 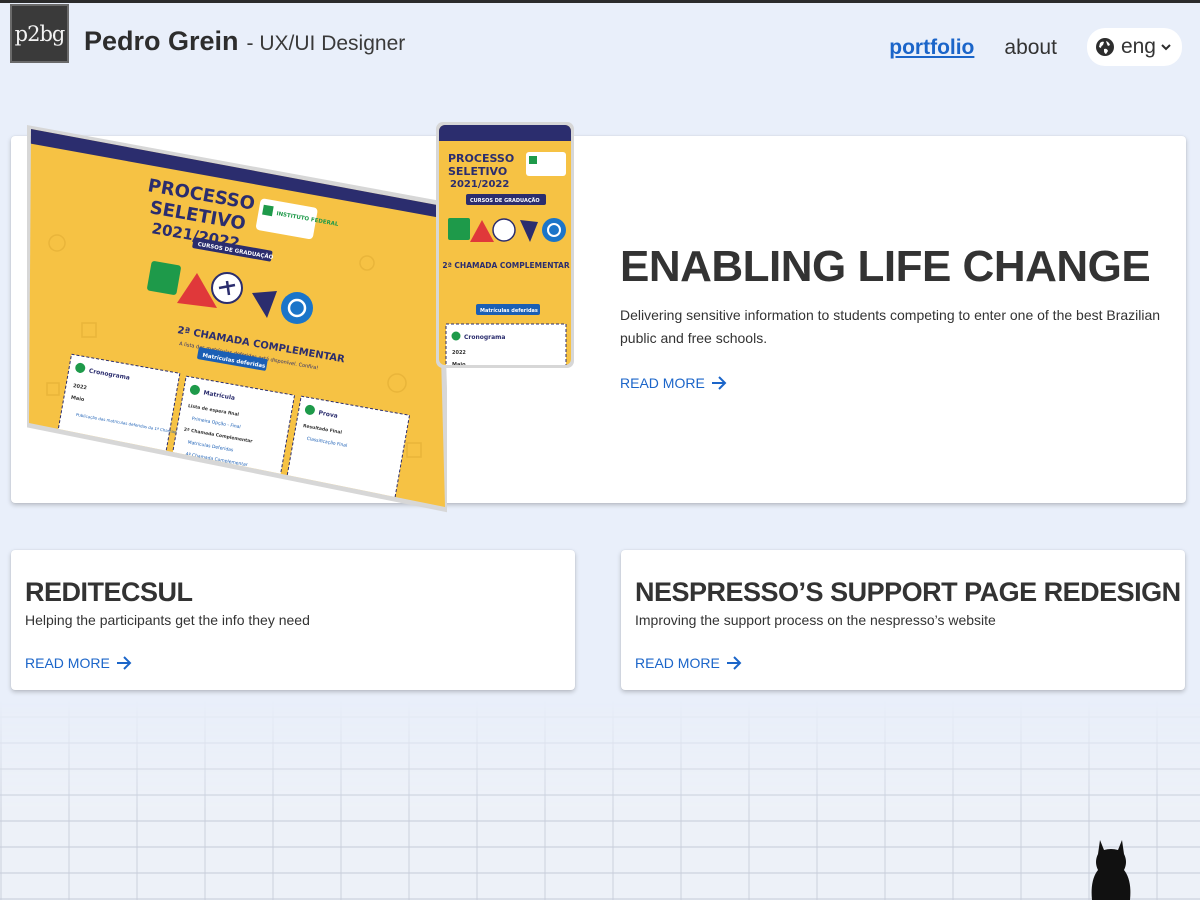 I want to click on project-title: REDITECSUL, so click(x=109, y=592).